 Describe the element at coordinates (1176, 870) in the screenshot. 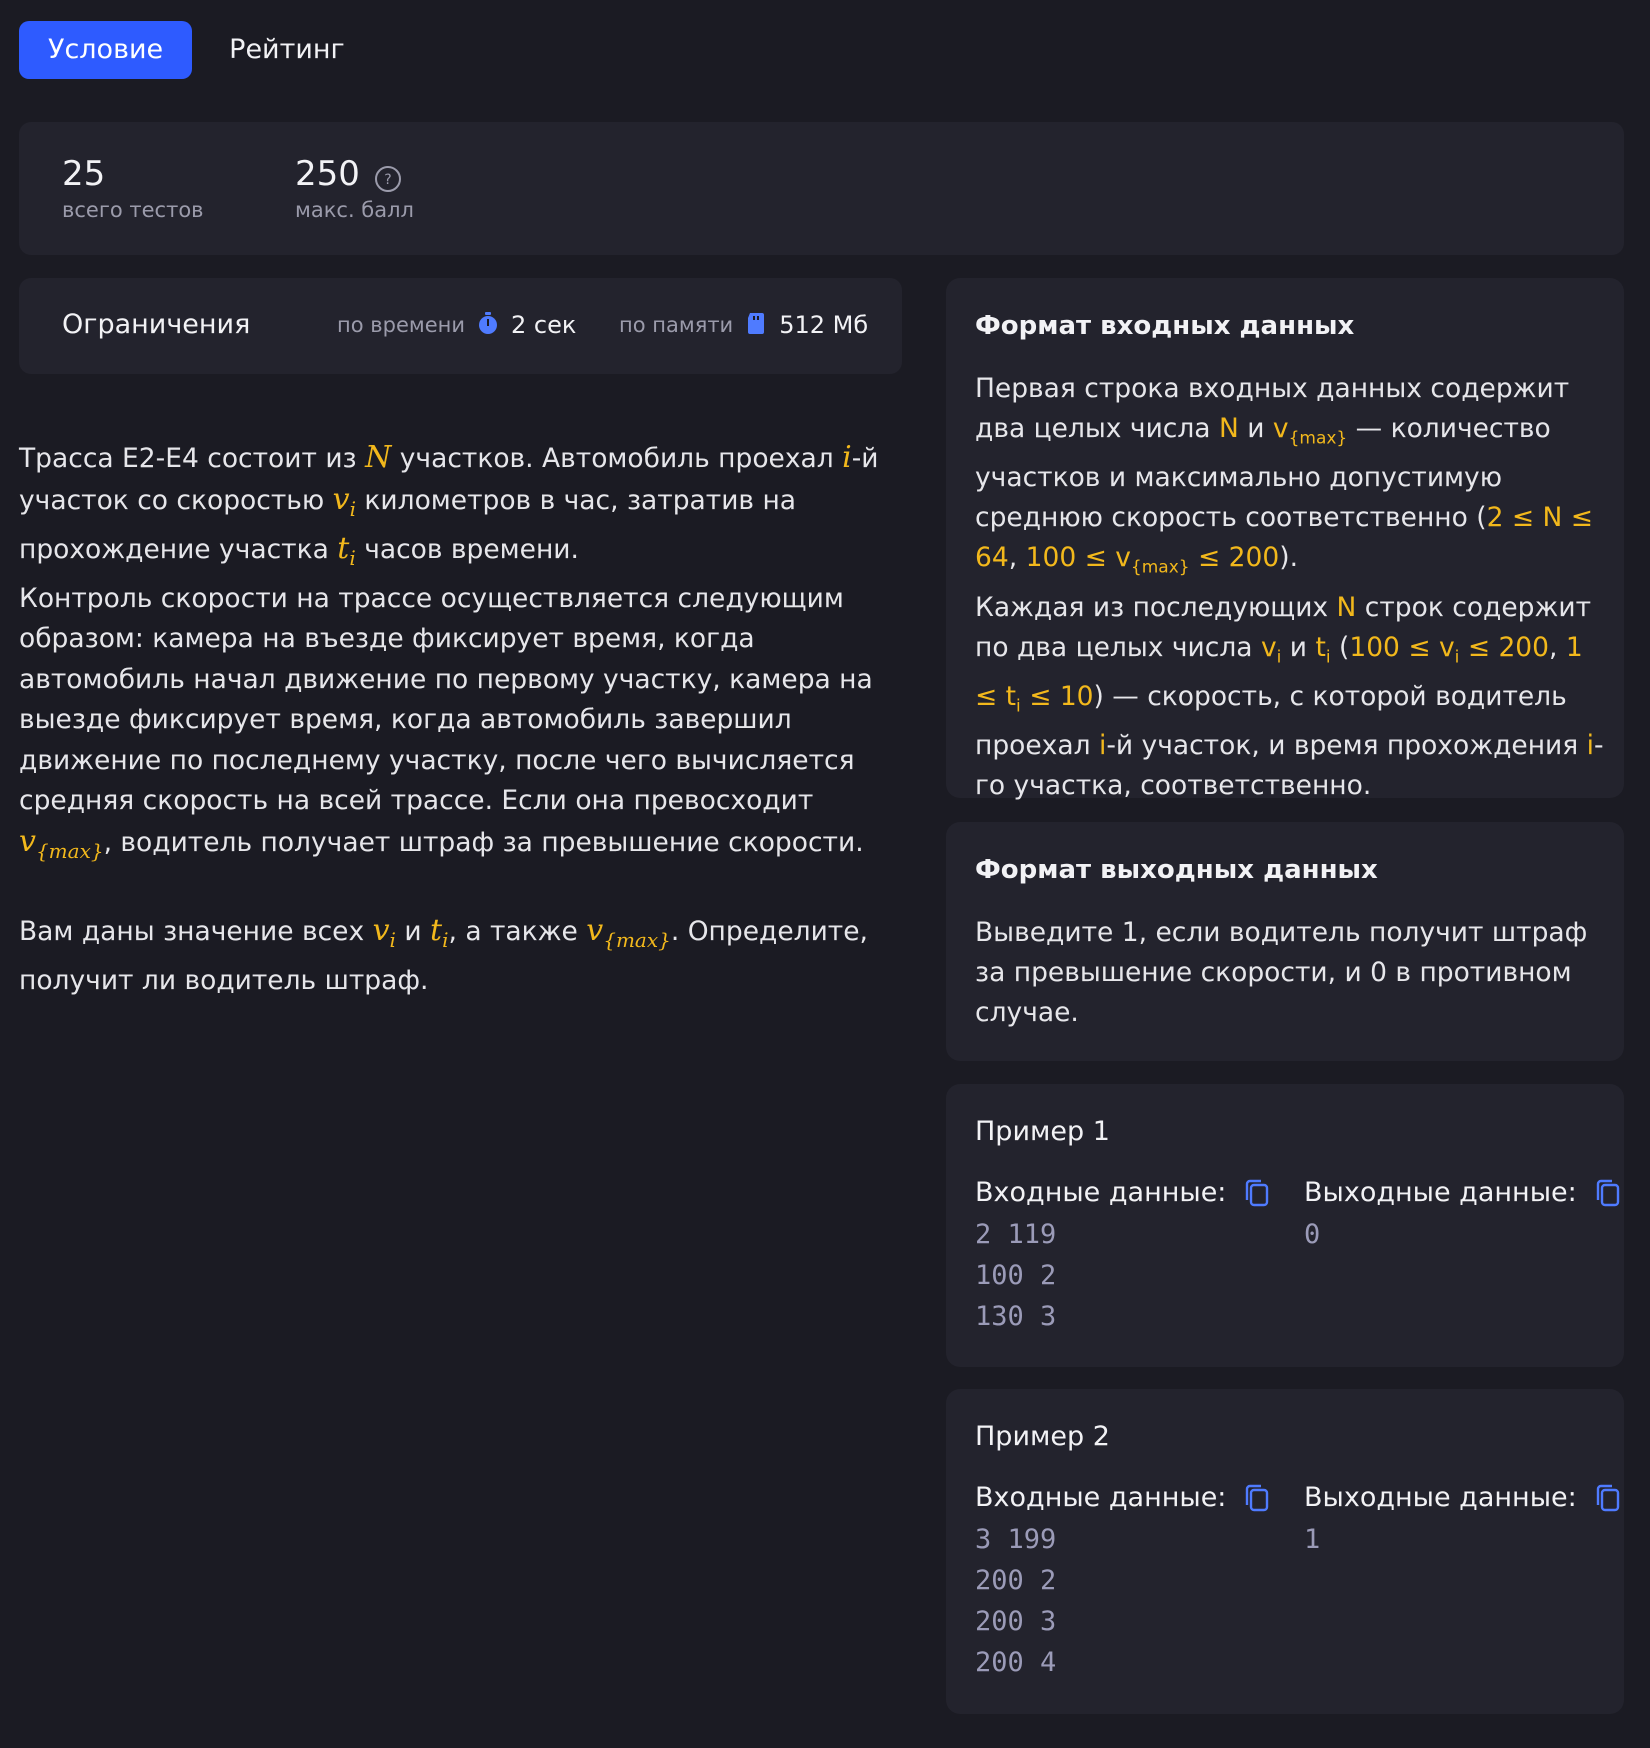

I see `output-format-title: Формат выходных данных` at that location.